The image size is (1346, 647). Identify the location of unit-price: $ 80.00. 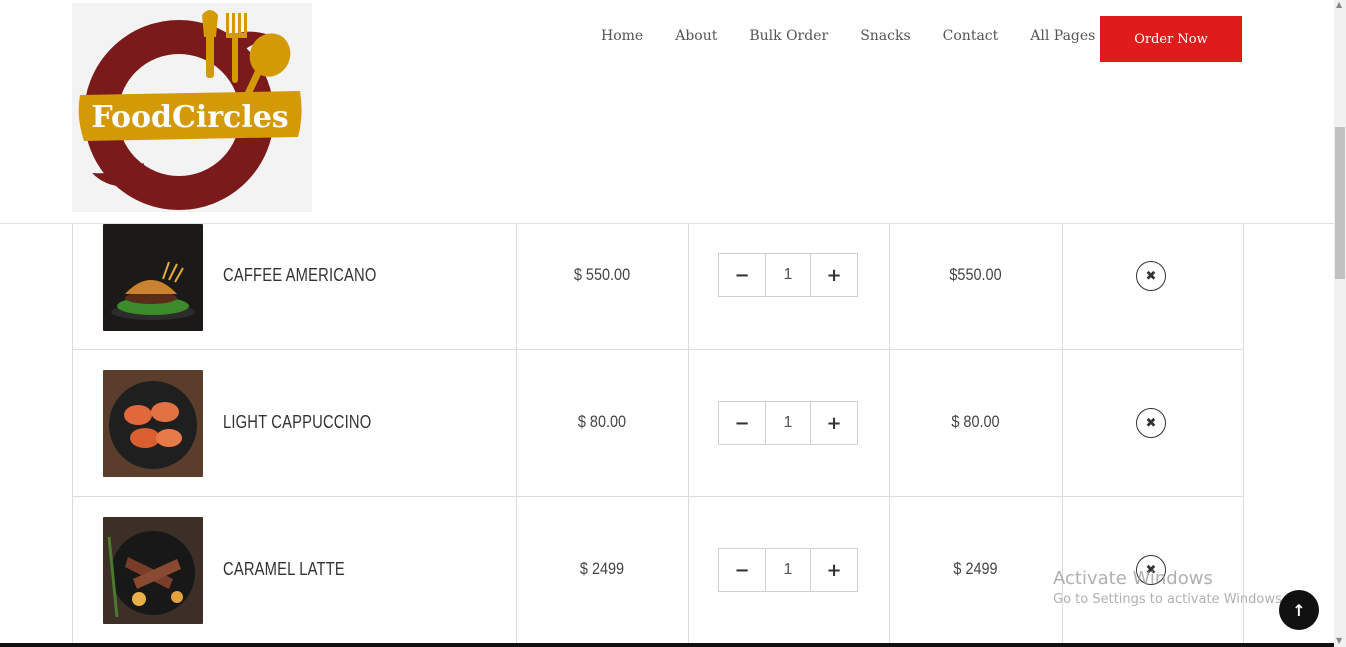
(602, 421).